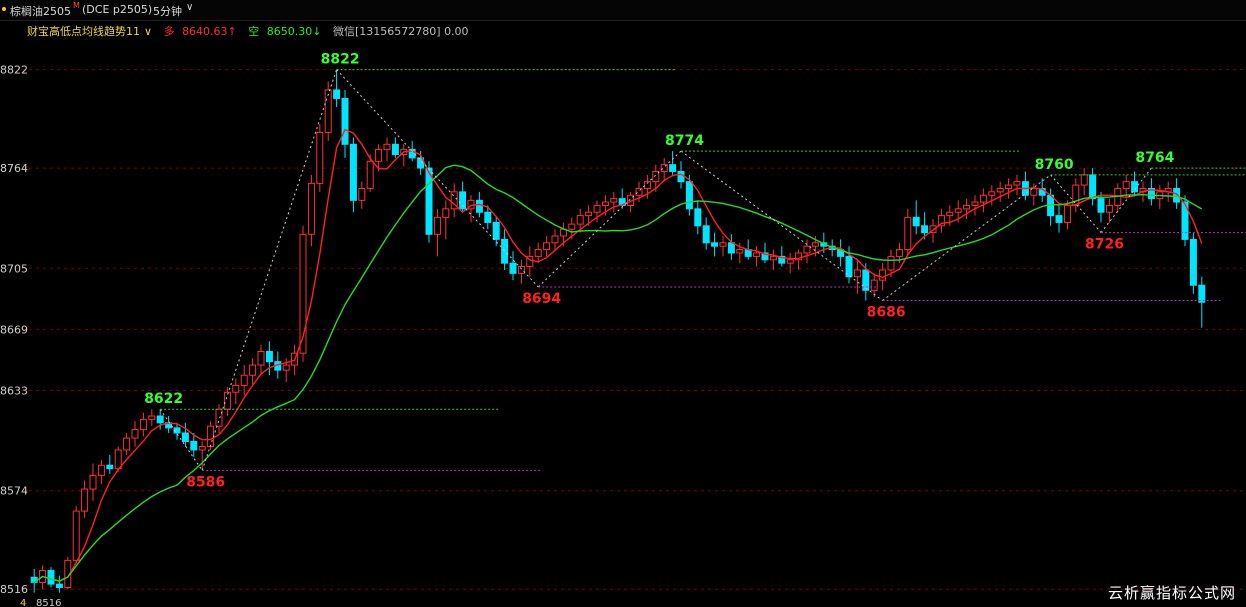 The width and height of the screenshot is (1246, 607). I want to click on swing-high-label: 8622, so click(163, 399).